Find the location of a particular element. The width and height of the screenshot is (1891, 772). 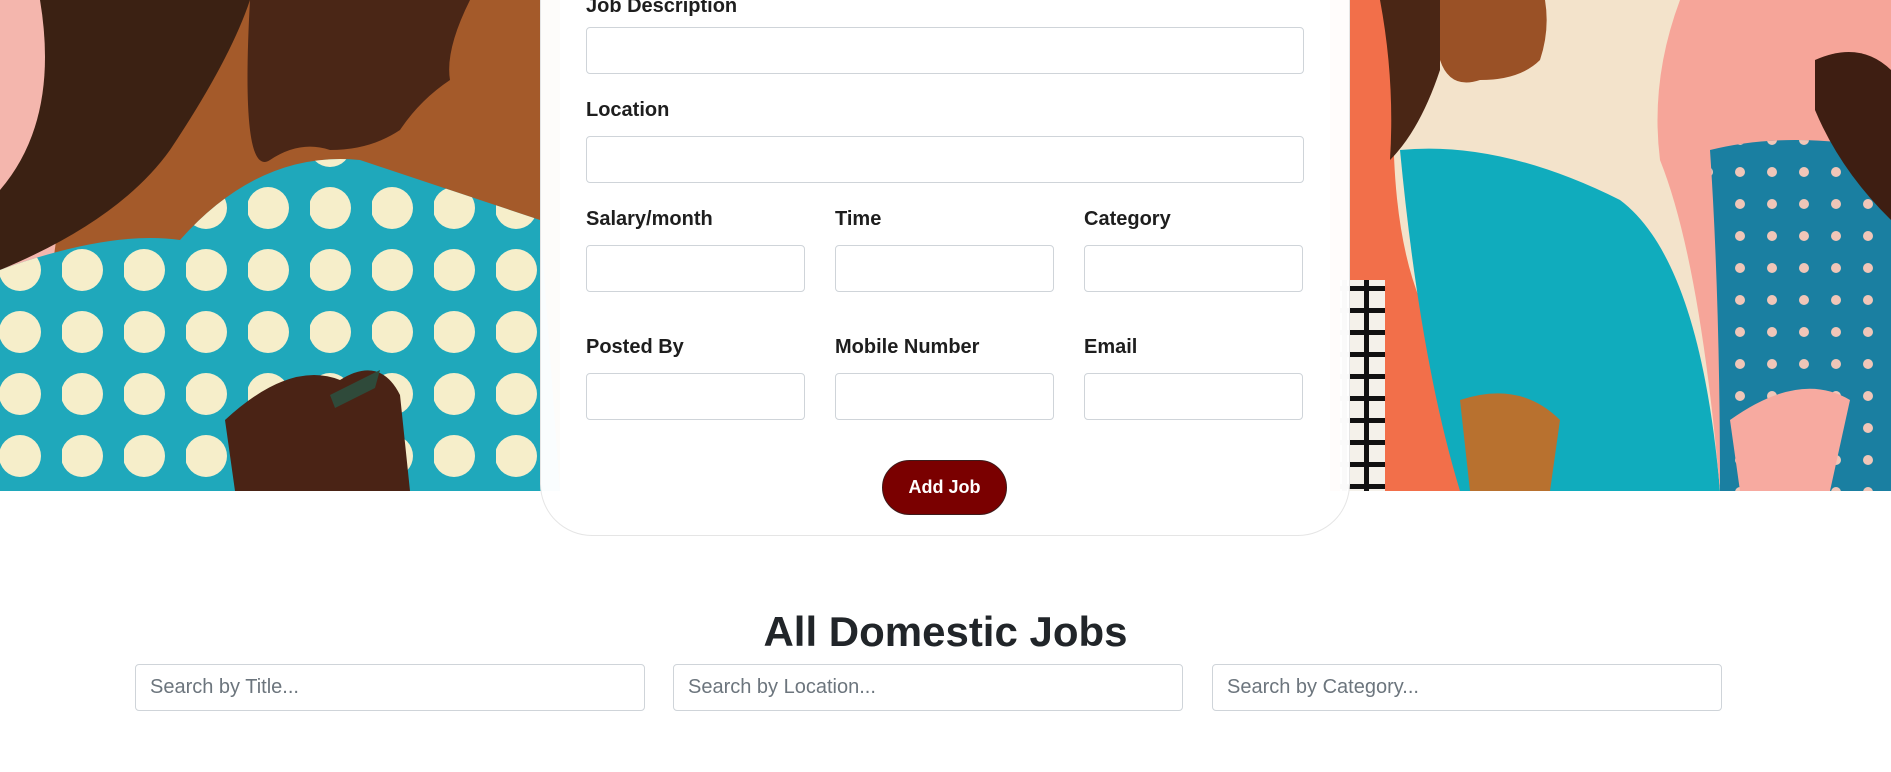

search-by-category-input is located at coordinates (1467, 687).